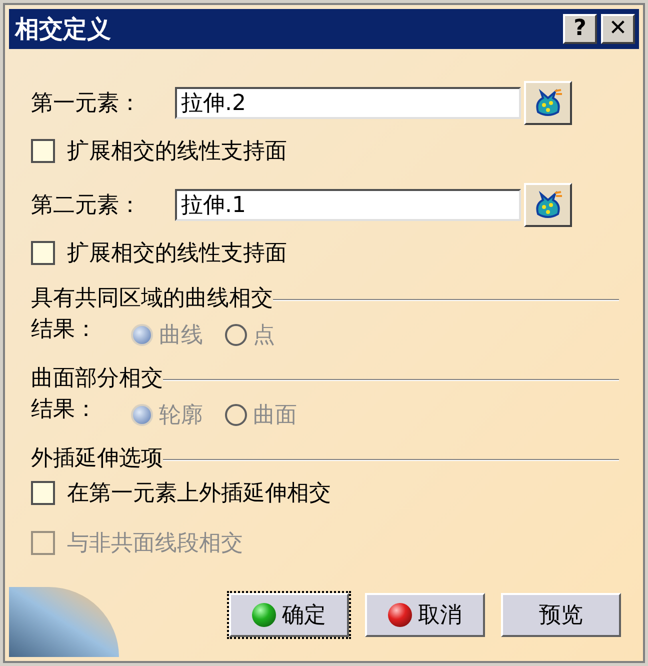  I want to click on dialog-button: 预览, so click(561, 615).